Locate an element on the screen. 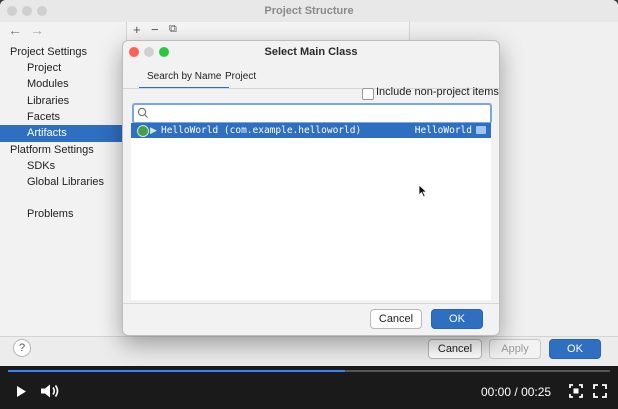  class-search-field is located at coordinates (312, 113).